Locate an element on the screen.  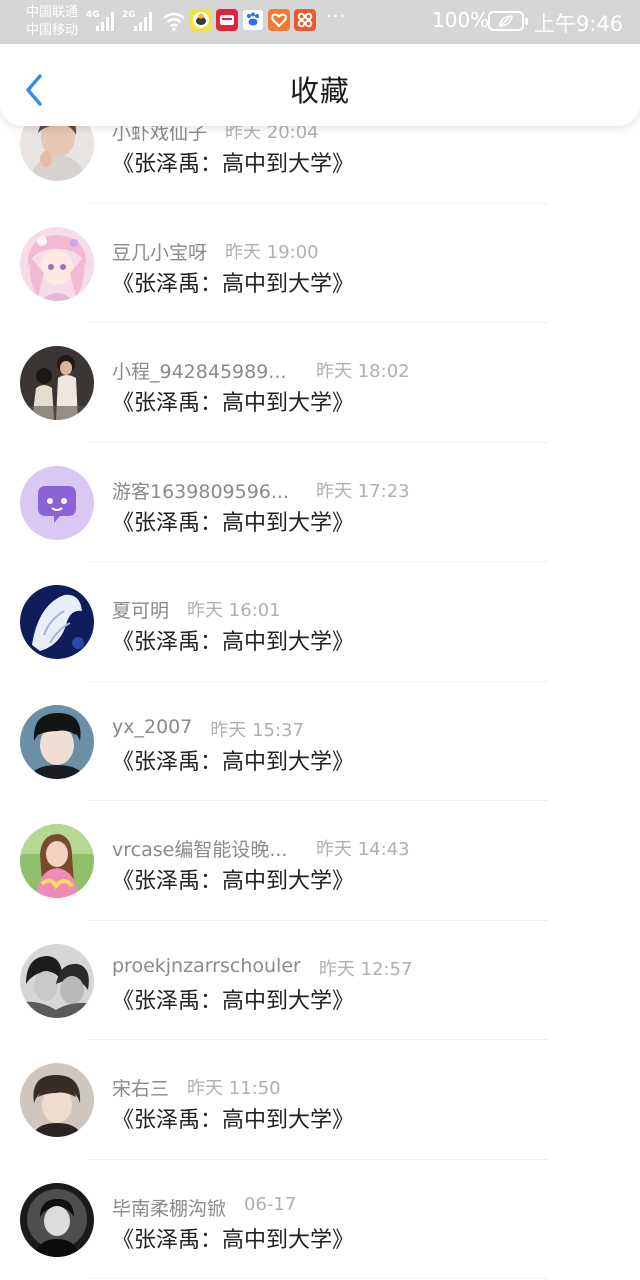
list-item: 小程_942845989... 昨天 18:02 《张泽禹：高中到大学》 is located at coordinates (320, 383).